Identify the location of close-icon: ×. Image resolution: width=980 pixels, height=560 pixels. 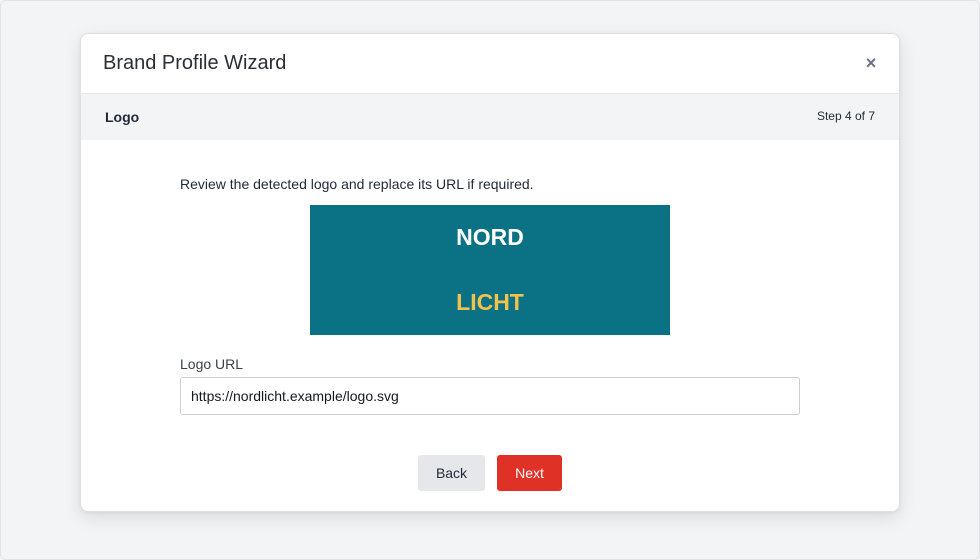
(871, 63).